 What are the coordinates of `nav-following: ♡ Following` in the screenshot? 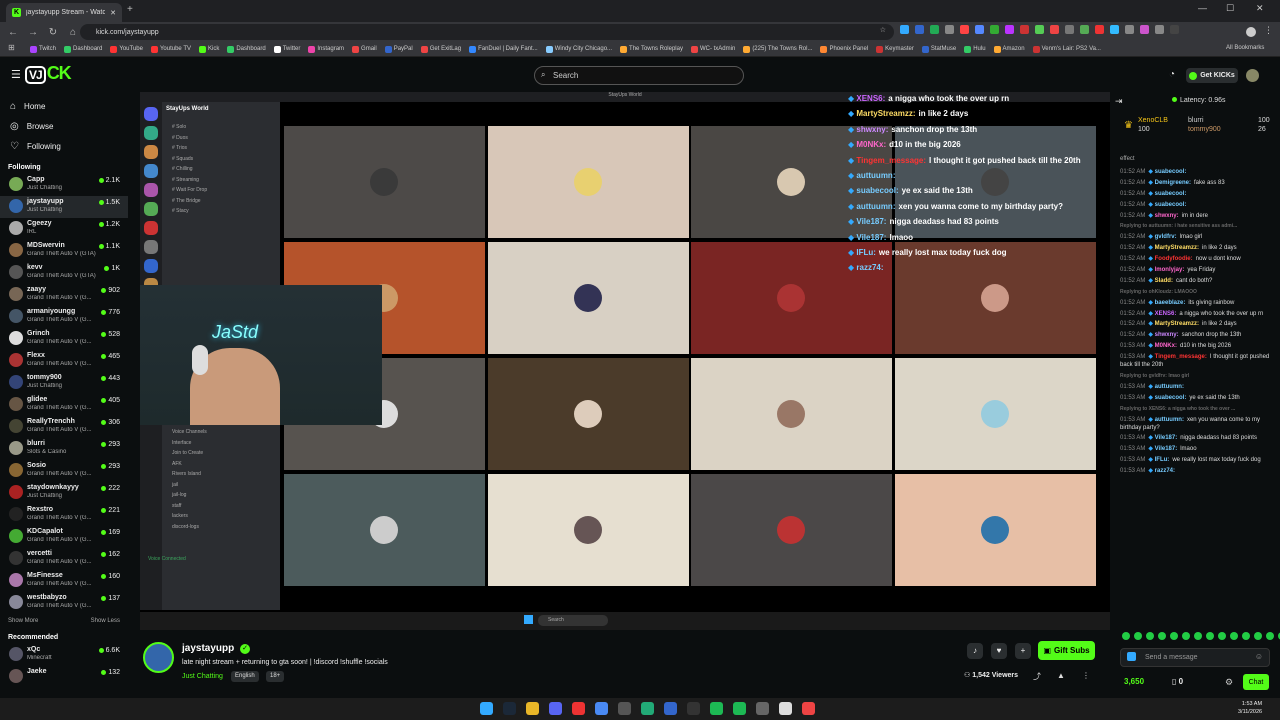 It's located at (64, 146).